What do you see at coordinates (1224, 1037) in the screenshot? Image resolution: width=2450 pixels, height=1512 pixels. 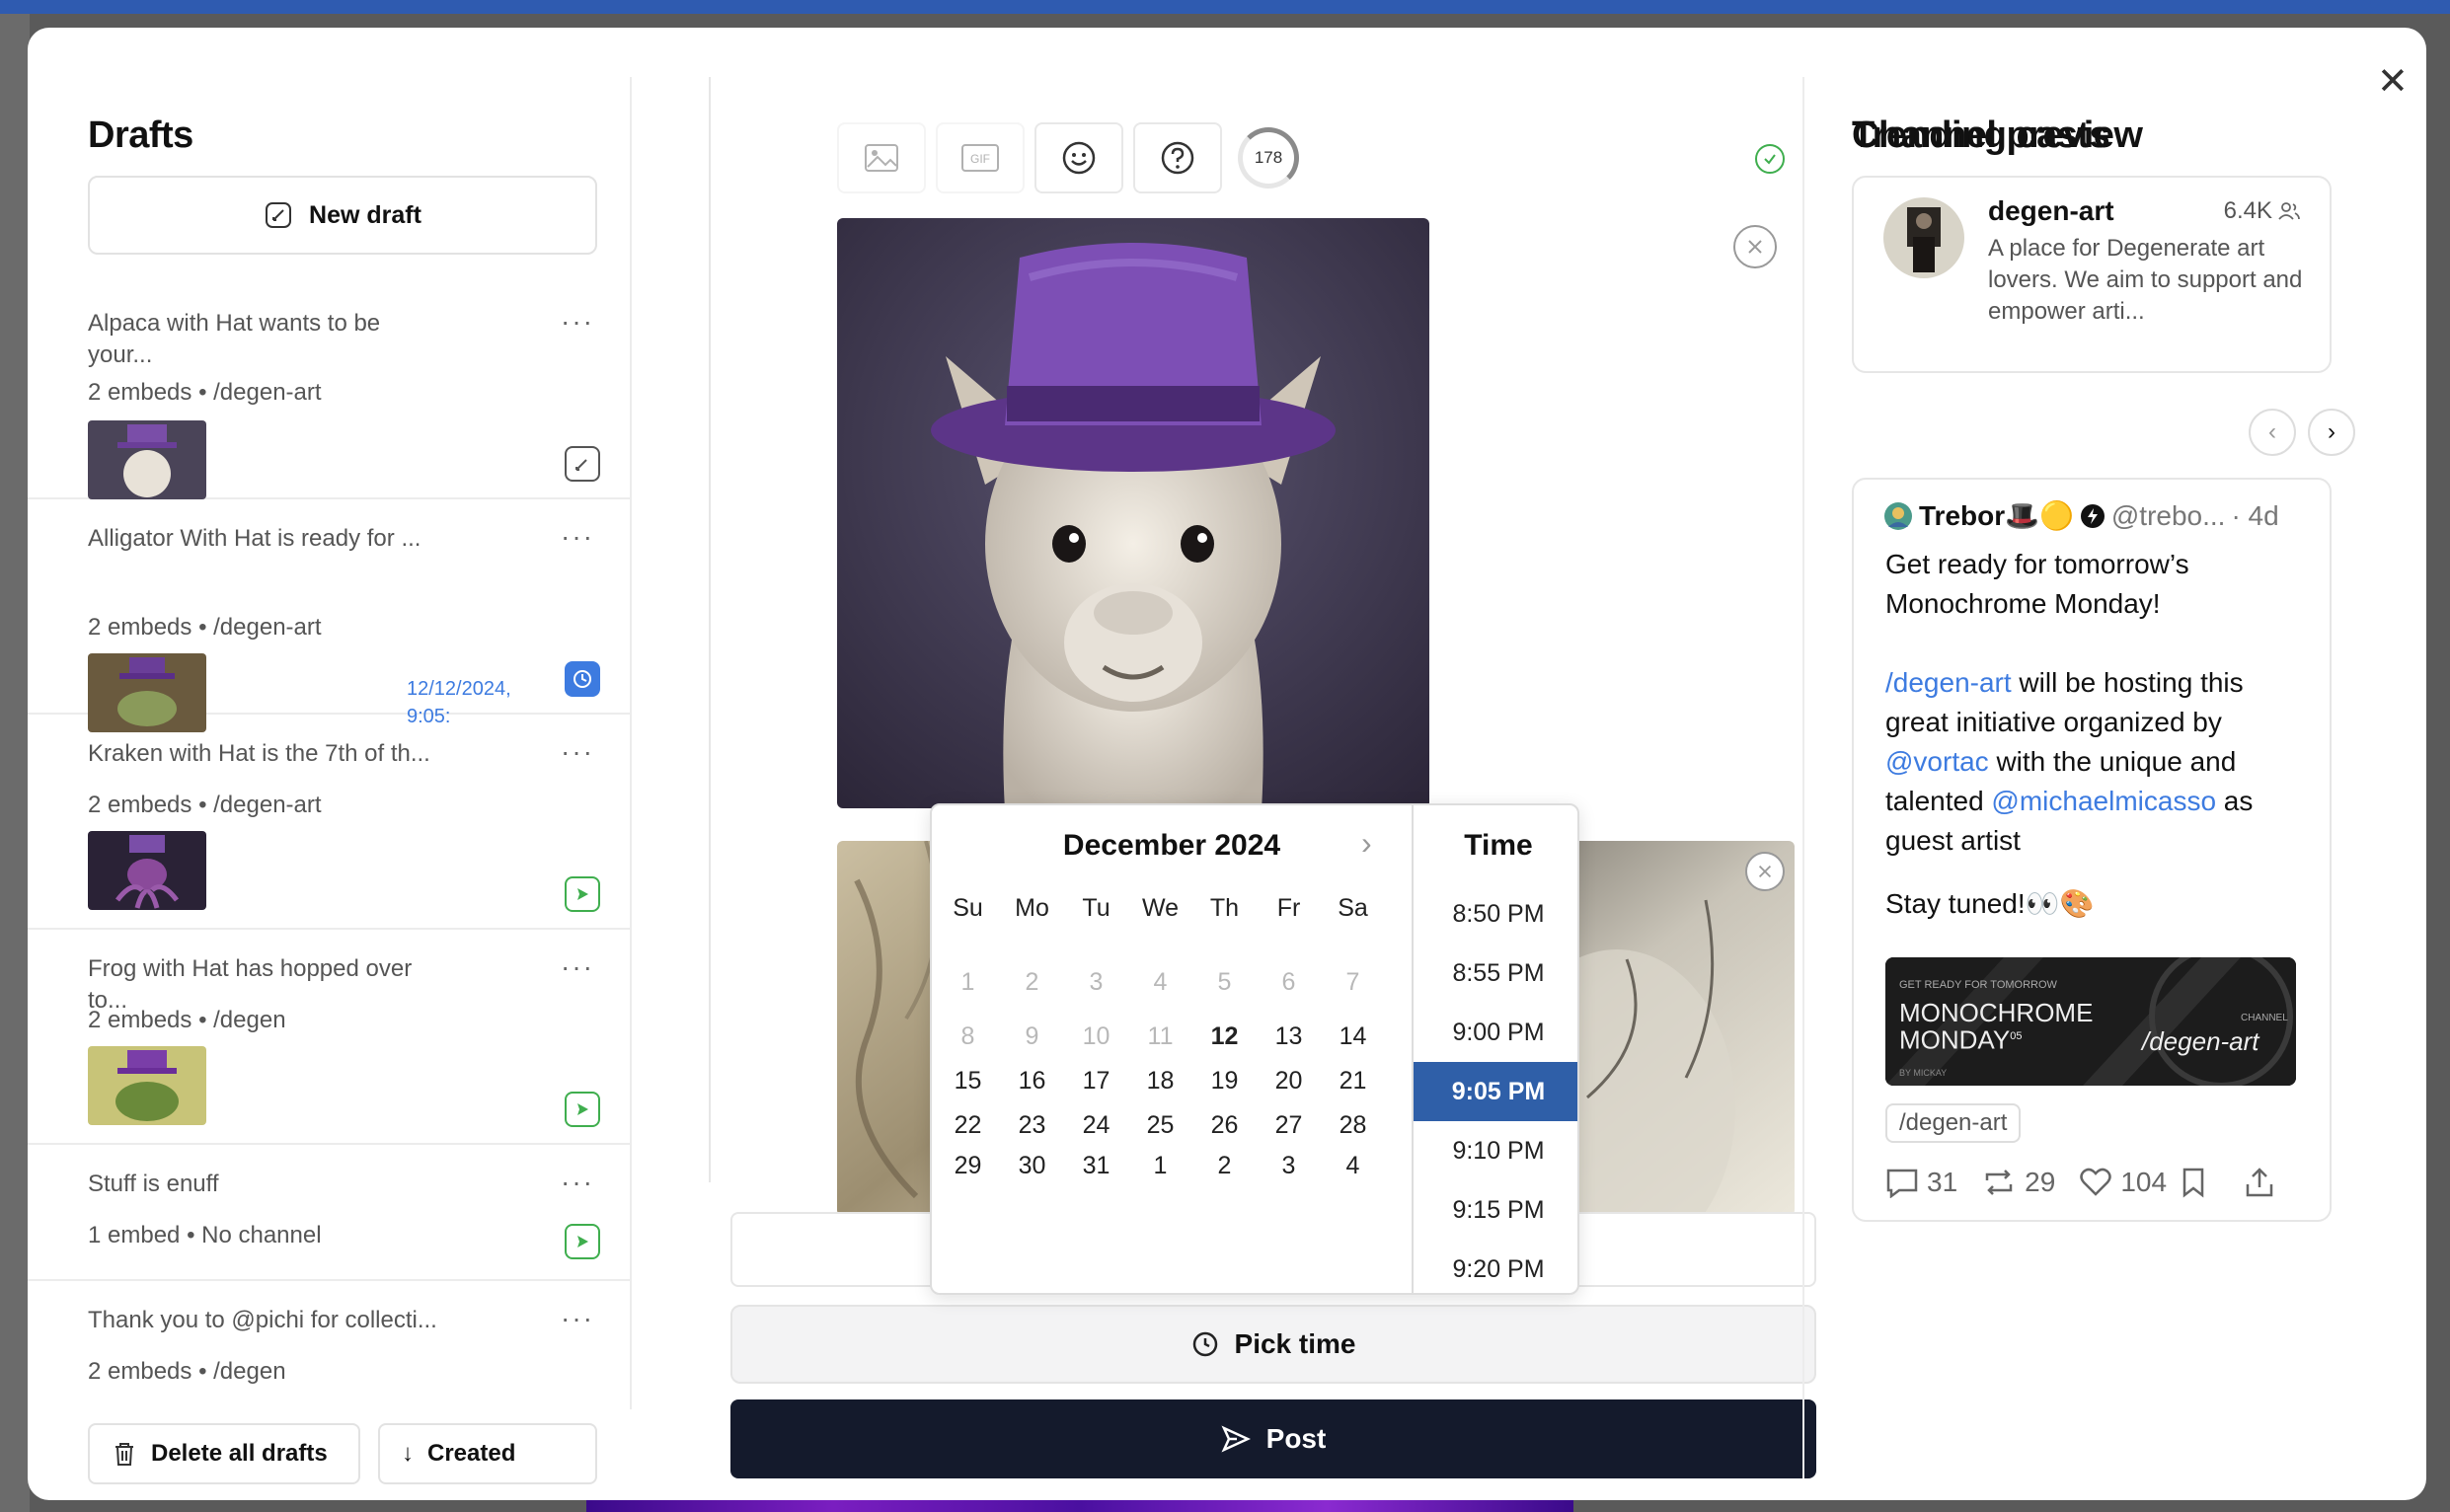 I see `calendar-day: 12` at bounding box center [1224, 1037].